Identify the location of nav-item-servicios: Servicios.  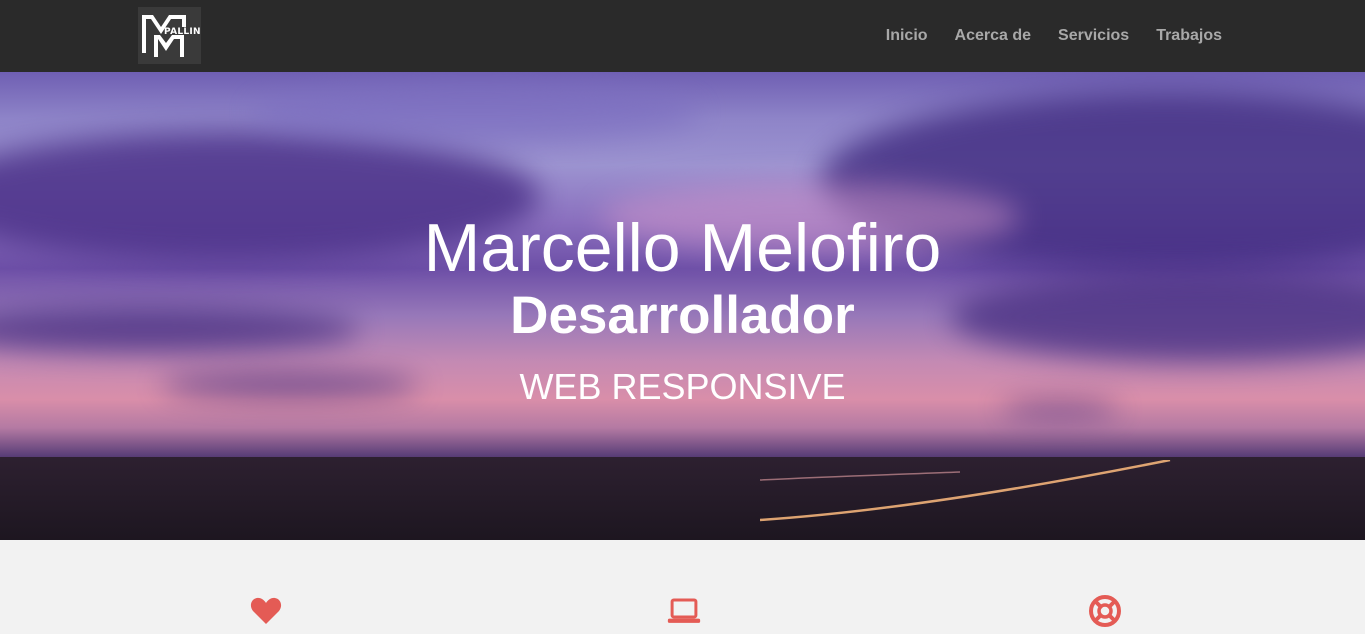
(1093, 36).